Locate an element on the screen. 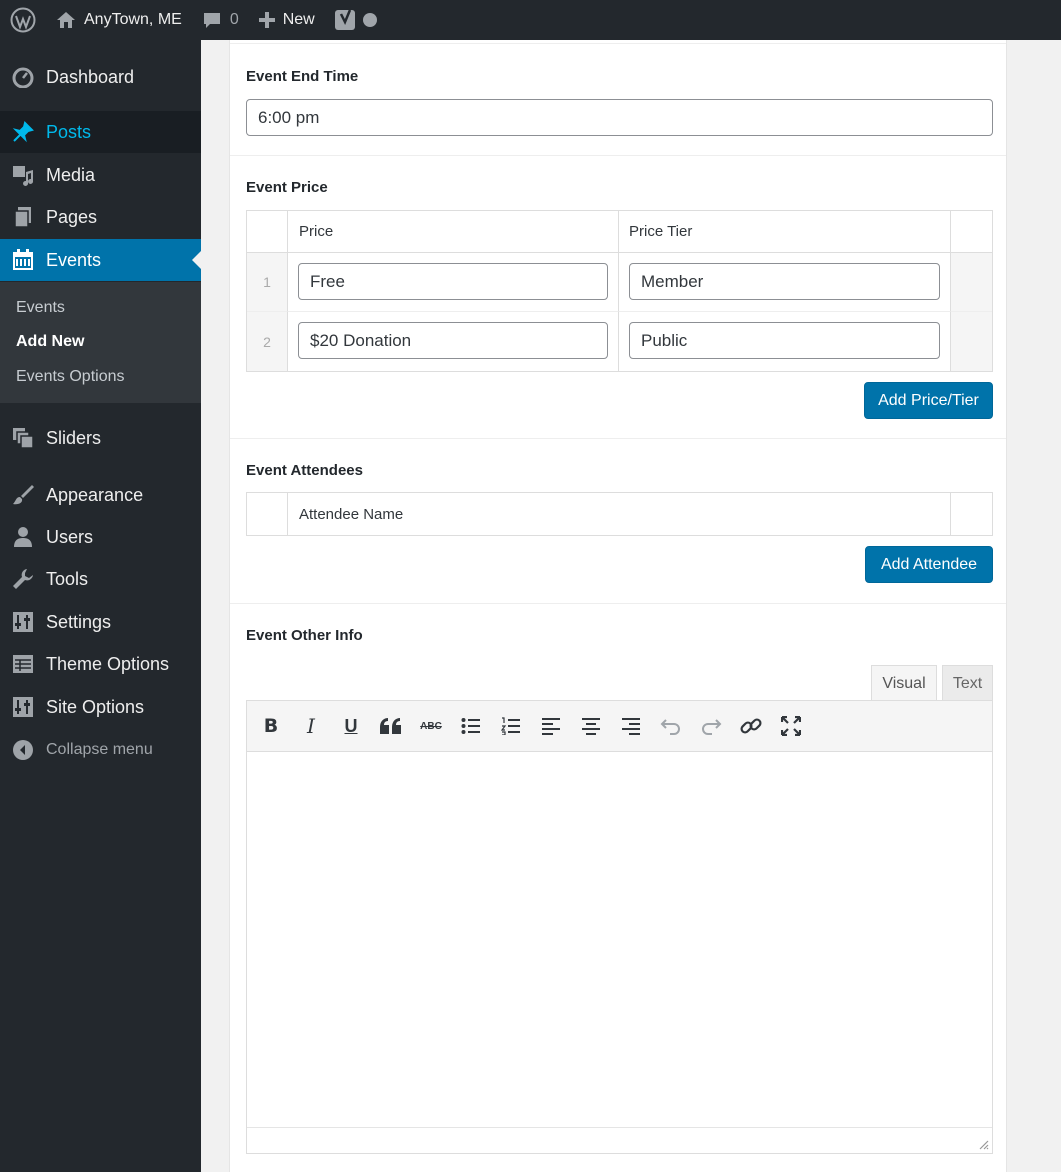 The width and height of the screenshot is (1061, 1172). numbered-list-button is located at coordinates (511, 726).